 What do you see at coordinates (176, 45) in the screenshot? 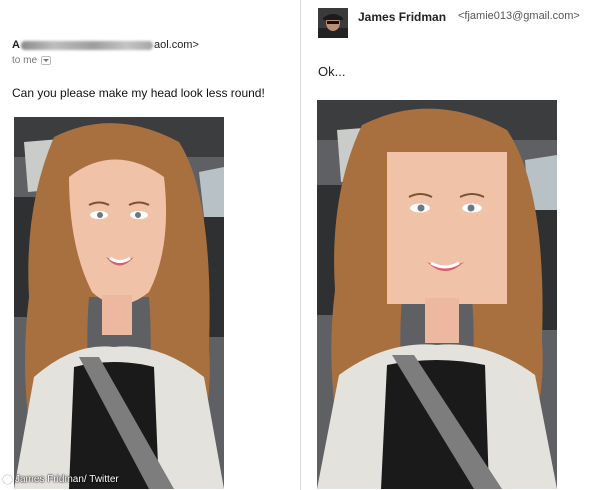
I see `sender-domain: aol.com>` at bounding box center [176, 45].